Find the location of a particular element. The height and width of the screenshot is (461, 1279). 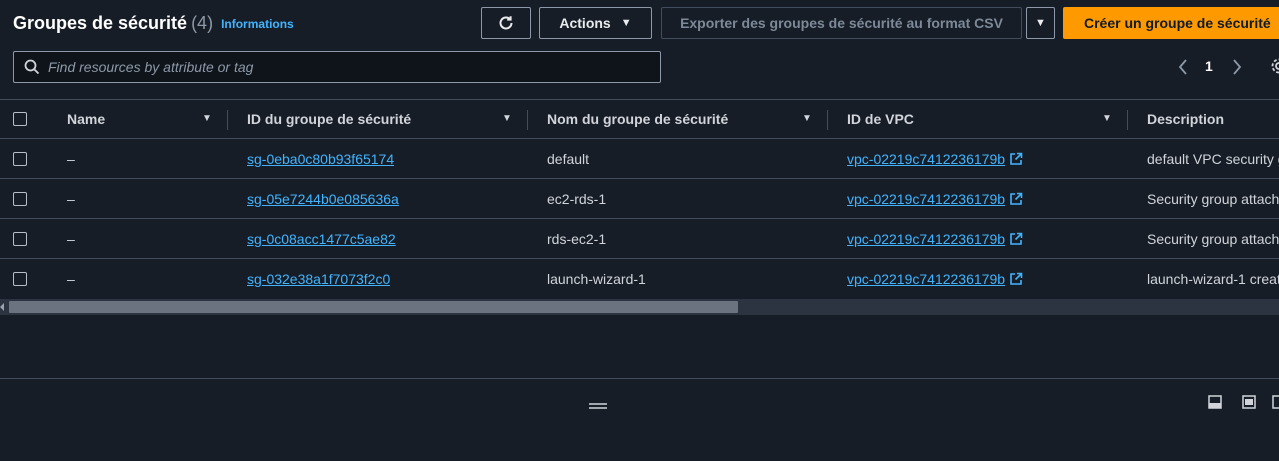

export-dropdown-button: ▼ is located at coordinates (1040, 23).